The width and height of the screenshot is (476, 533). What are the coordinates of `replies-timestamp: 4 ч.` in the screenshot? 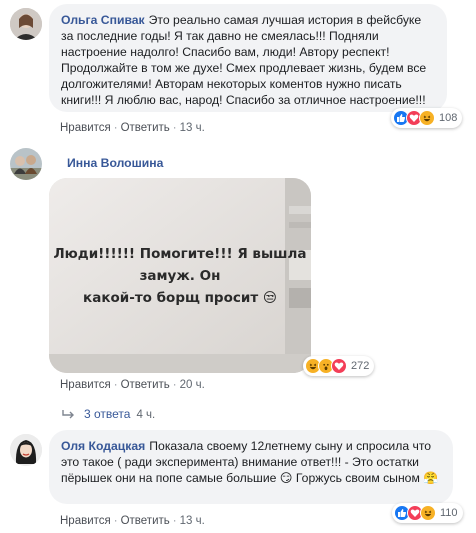 It's located at (146, 415).